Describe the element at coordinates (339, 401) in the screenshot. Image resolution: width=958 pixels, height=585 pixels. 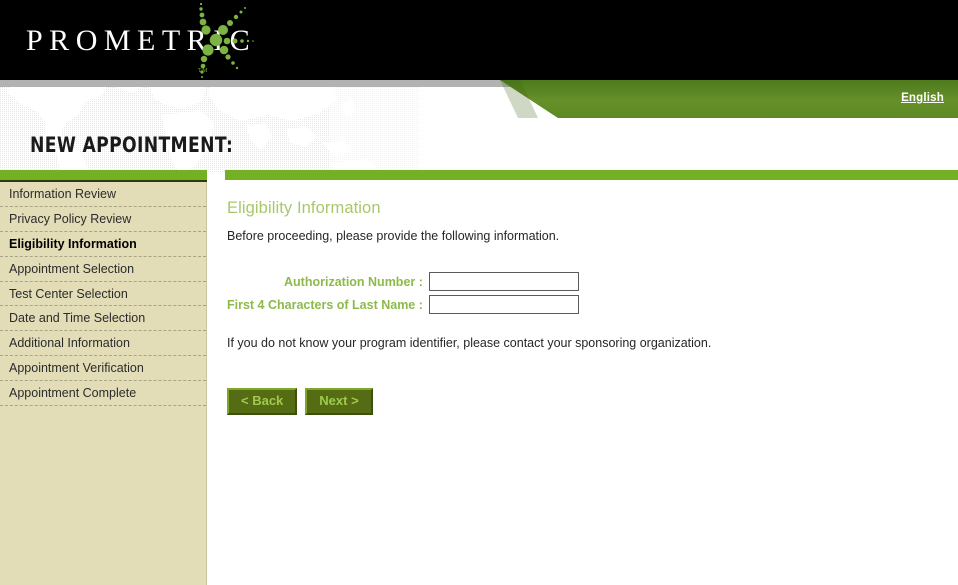
I see `next-button: Next >` at that location.